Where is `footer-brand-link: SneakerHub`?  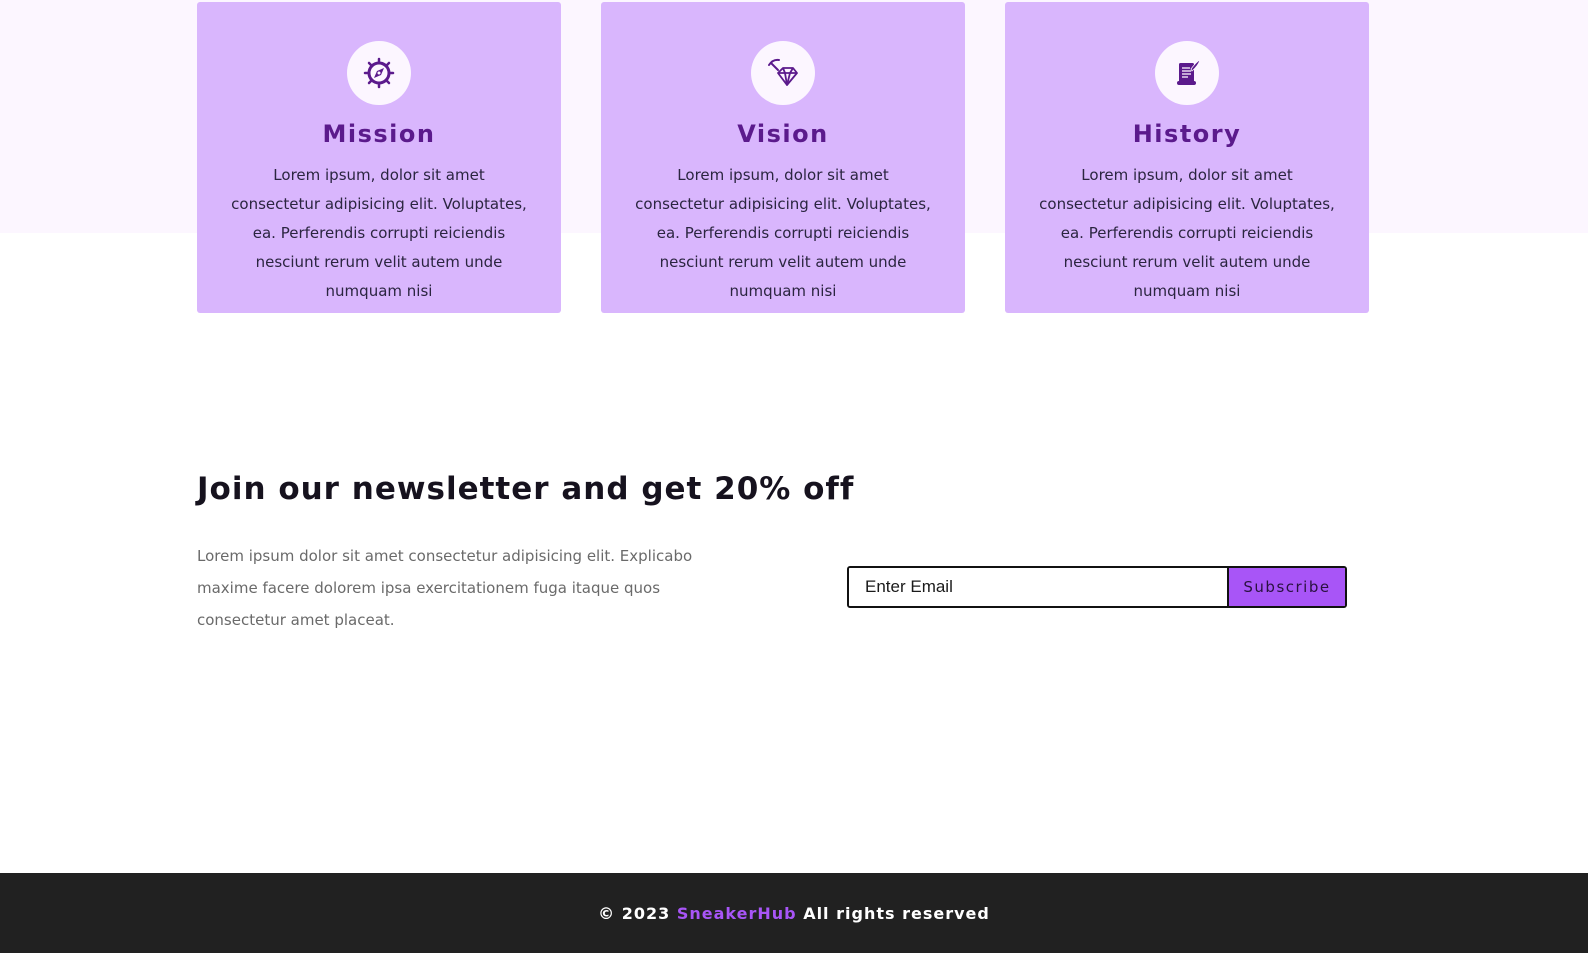
footer-brand-link: SneakerHub is located at coordinates (737, 913).